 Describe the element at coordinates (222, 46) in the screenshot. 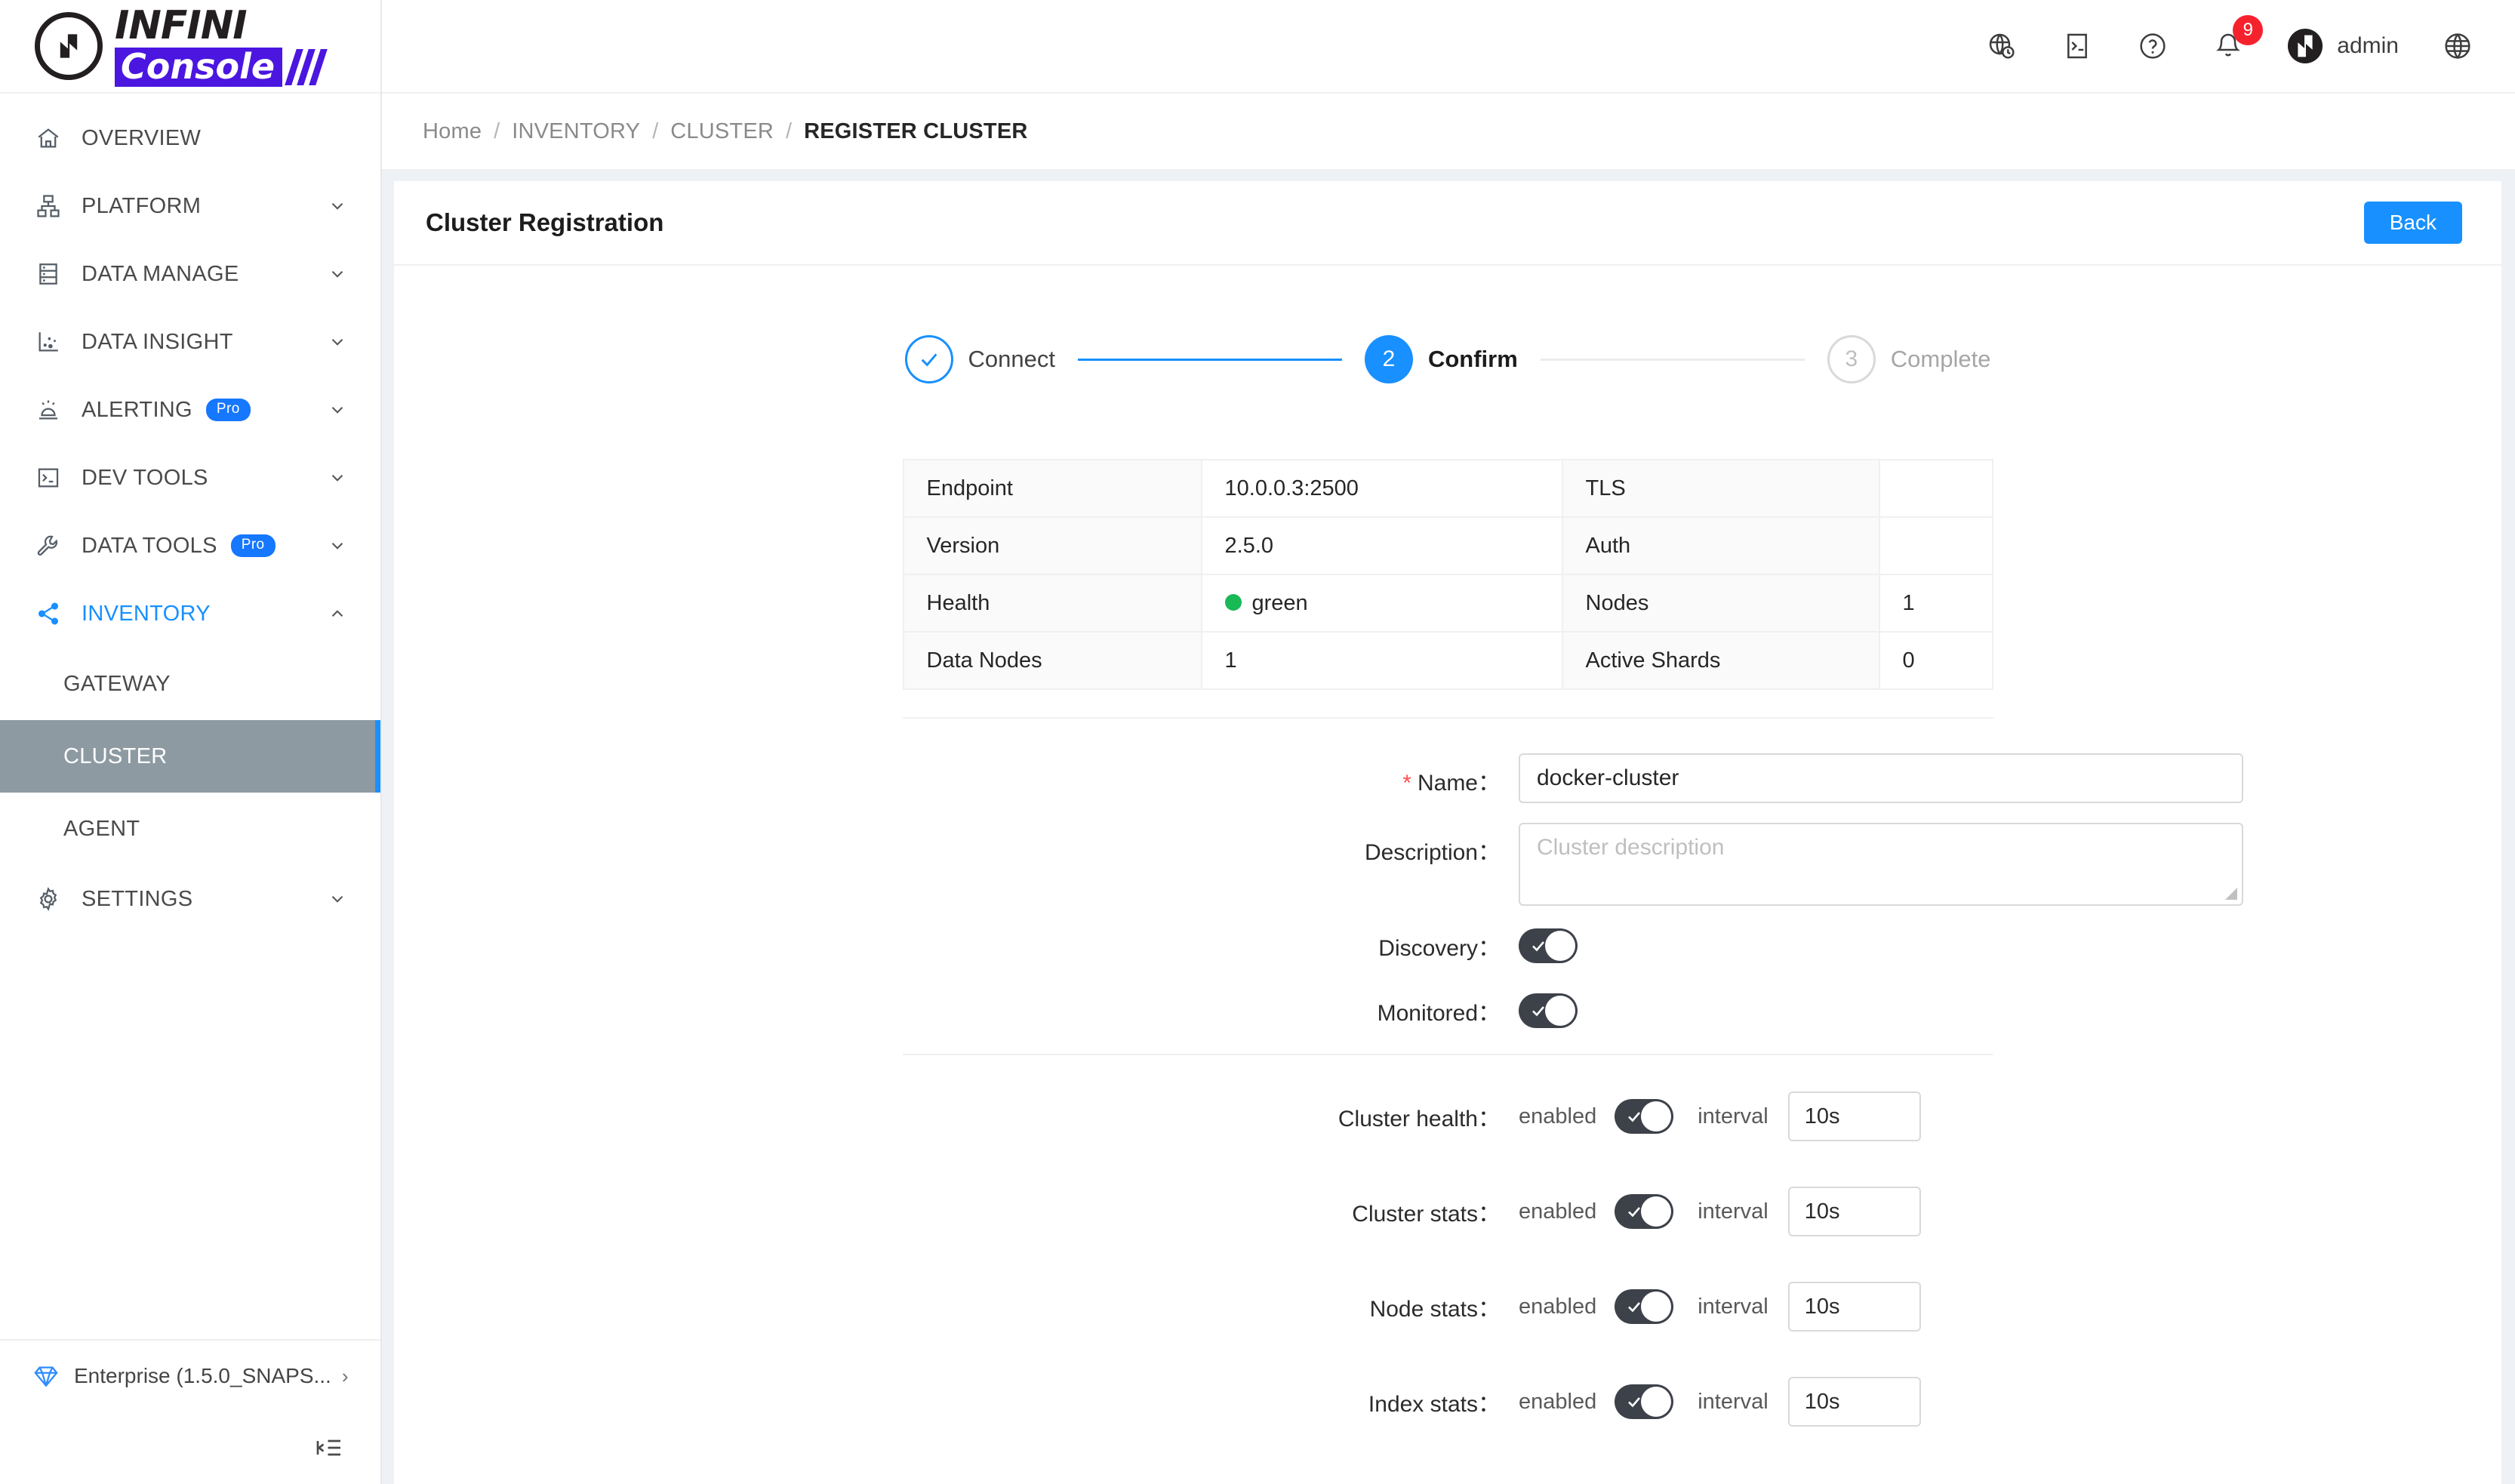

I see `brand-wordmark: INFINI Console` at that location.